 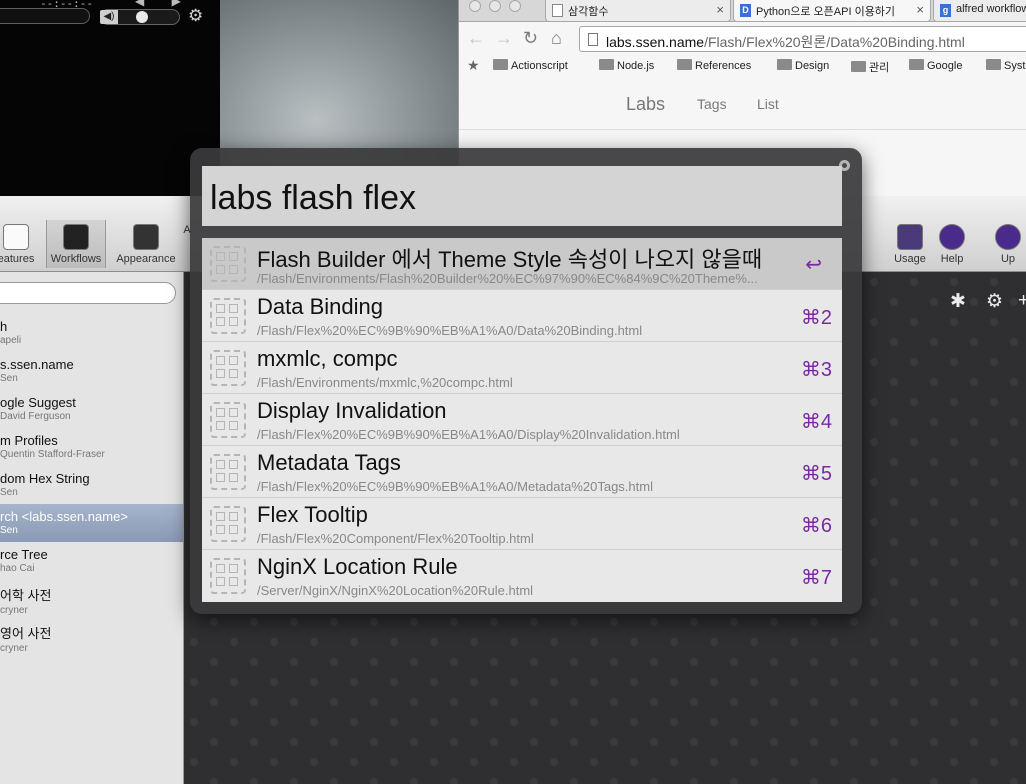 What do you see at coordinates (146, 237) in the screenshot?
I see `tuxedo-icon` at bounding box center [146, 237].